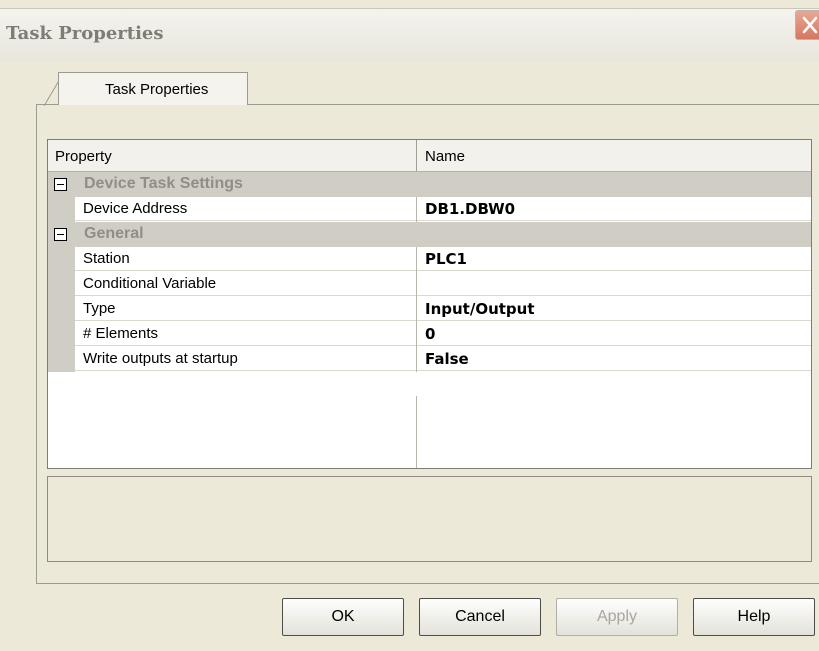 This screenshot has height=651, width=819. What do you see at coordinates (157, 89) in the screenshot?
I see `tab-label: Task Properties` at bounding box center [157, 89].